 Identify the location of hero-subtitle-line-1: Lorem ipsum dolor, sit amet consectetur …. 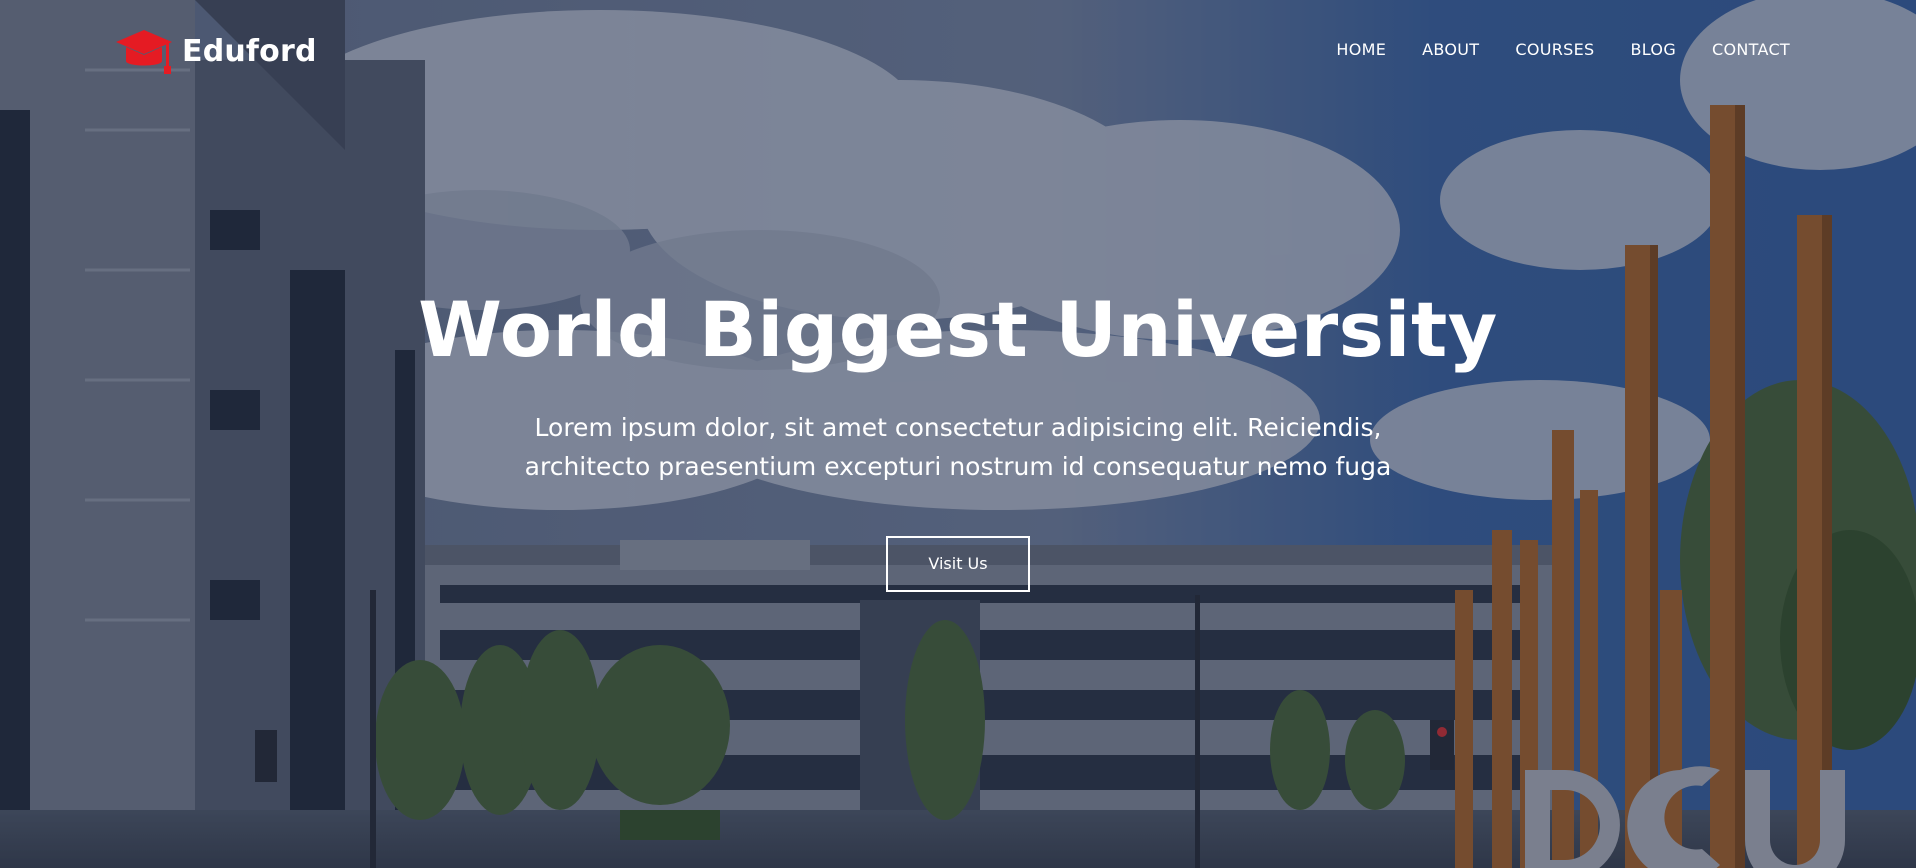
(958, 427).